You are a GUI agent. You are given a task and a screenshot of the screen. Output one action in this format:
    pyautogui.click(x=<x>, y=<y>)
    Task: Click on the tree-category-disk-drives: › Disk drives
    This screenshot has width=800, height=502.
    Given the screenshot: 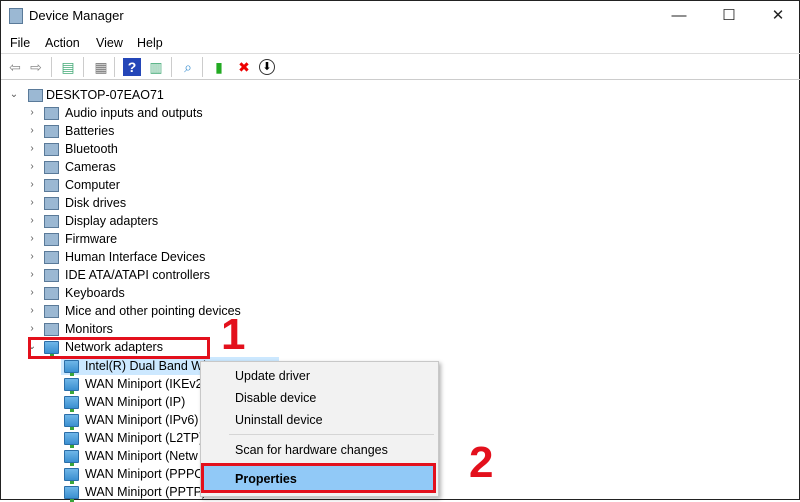 What is the action you would take?
    pyautogui.click(x=400, y=203)
    